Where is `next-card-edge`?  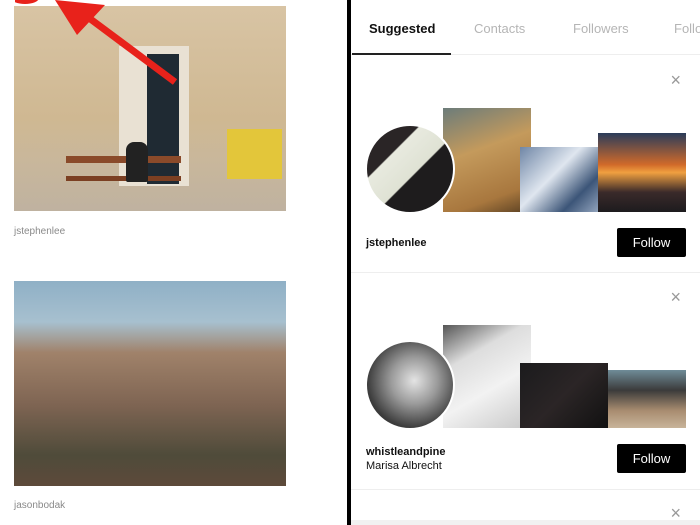 next-card-edge is located at coordinates (525, 522).